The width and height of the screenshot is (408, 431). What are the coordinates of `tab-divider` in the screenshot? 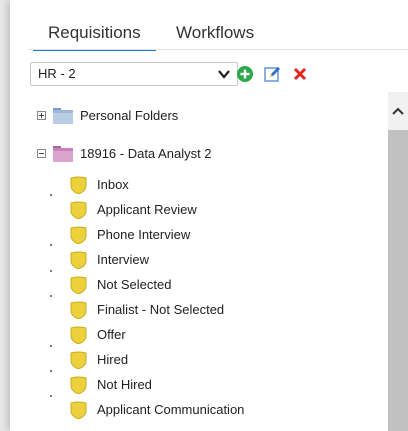 It's located at (218, 49).